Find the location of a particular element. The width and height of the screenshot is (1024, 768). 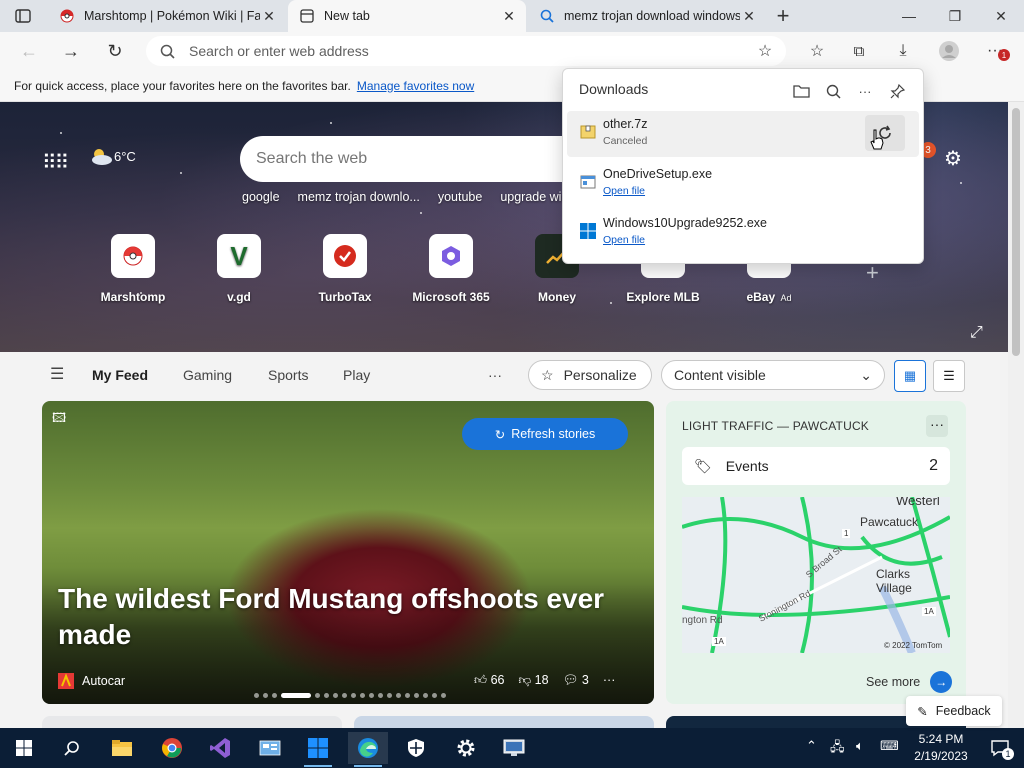

expand-background-icon: ⤢ is located at coordinates (976, 333).